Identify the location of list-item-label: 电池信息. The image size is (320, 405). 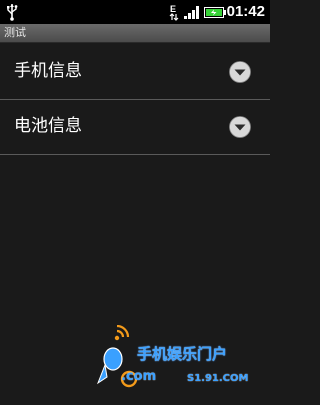
(48, 126).